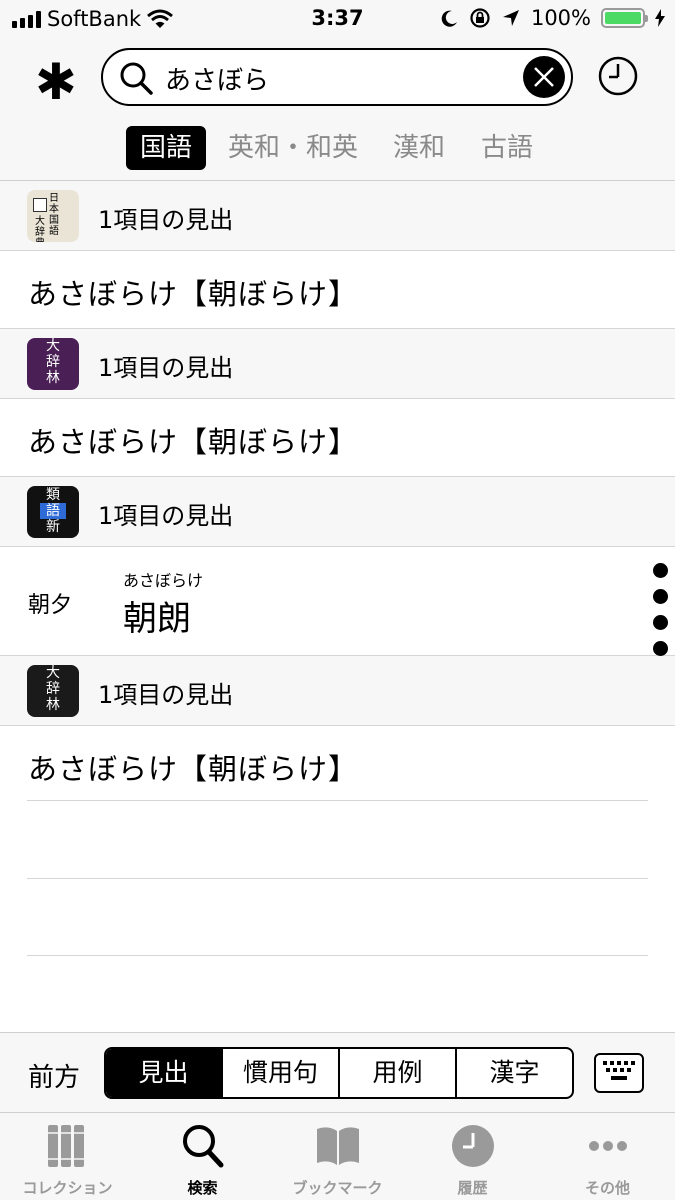 This screenshot has width=675, height=1200. Describe the element at coordinates (53, 216) in the screenshot. I see `nihon-kokugo-daijiten-icon: 日本国語 大辞典` at that location.